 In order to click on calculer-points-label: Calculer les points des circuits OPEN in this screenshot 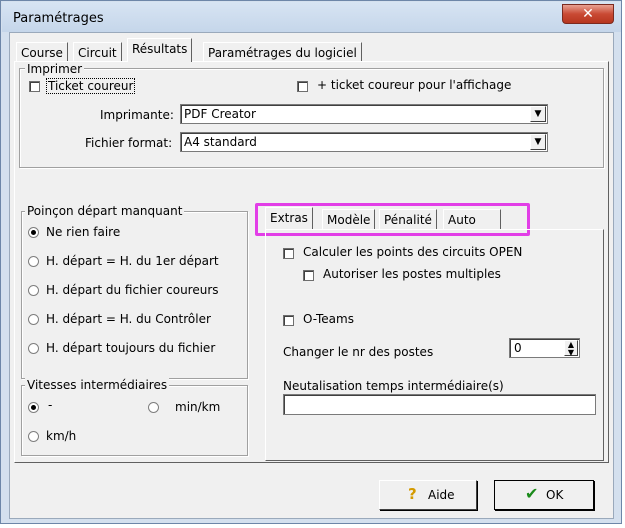, I will do `click(412, 252)`.